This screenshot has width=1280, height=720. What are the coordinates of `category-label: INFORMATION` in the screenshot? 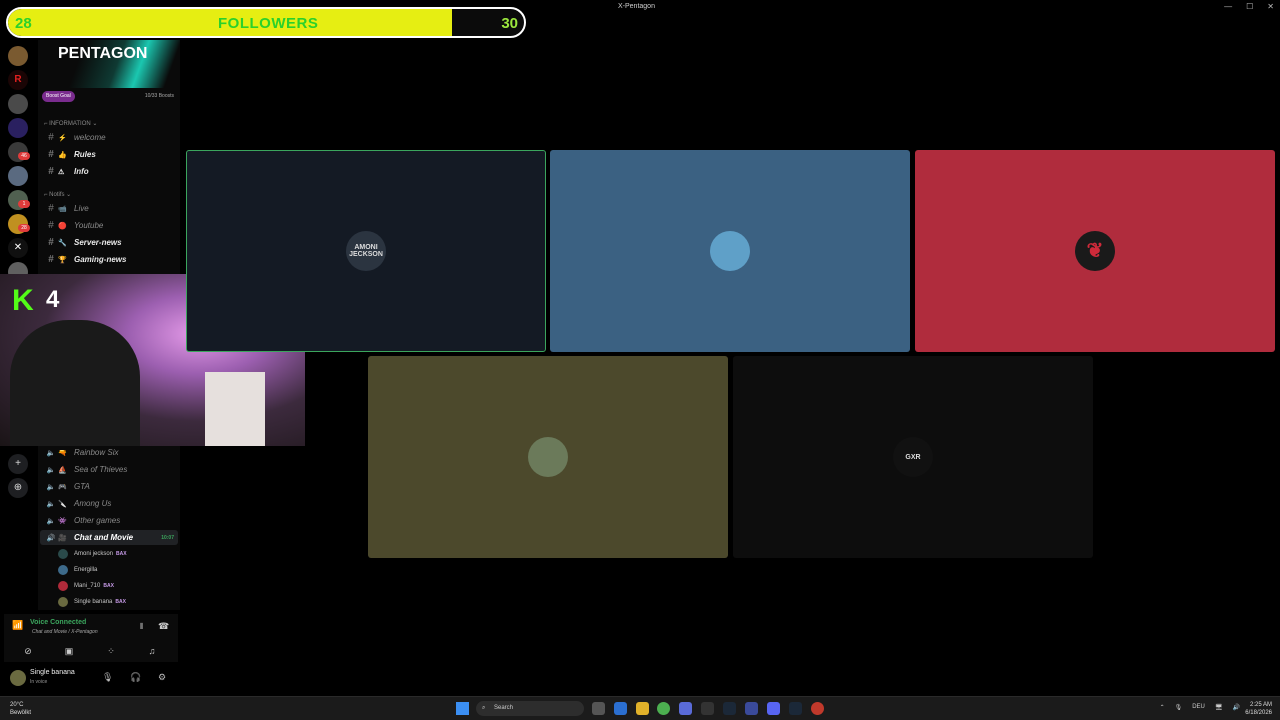 It's located at (70, 124).